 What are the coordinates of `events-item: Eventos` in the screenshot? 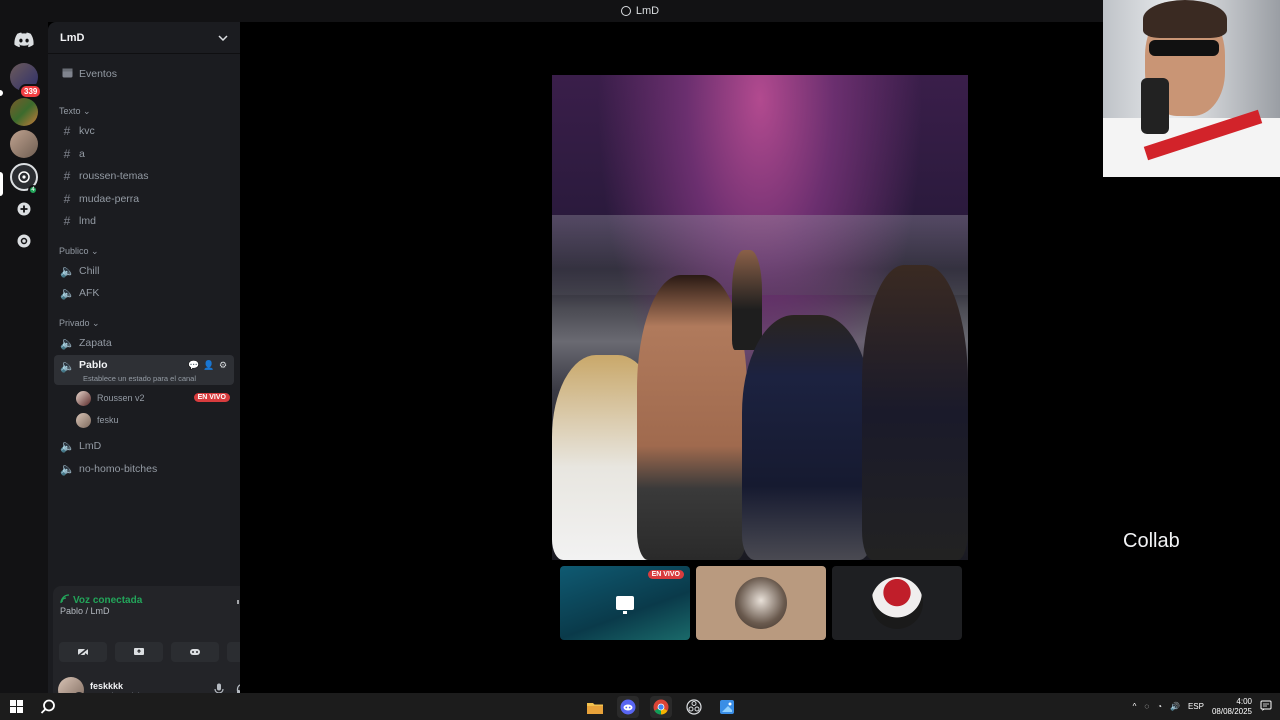 It's located at (144, 73).